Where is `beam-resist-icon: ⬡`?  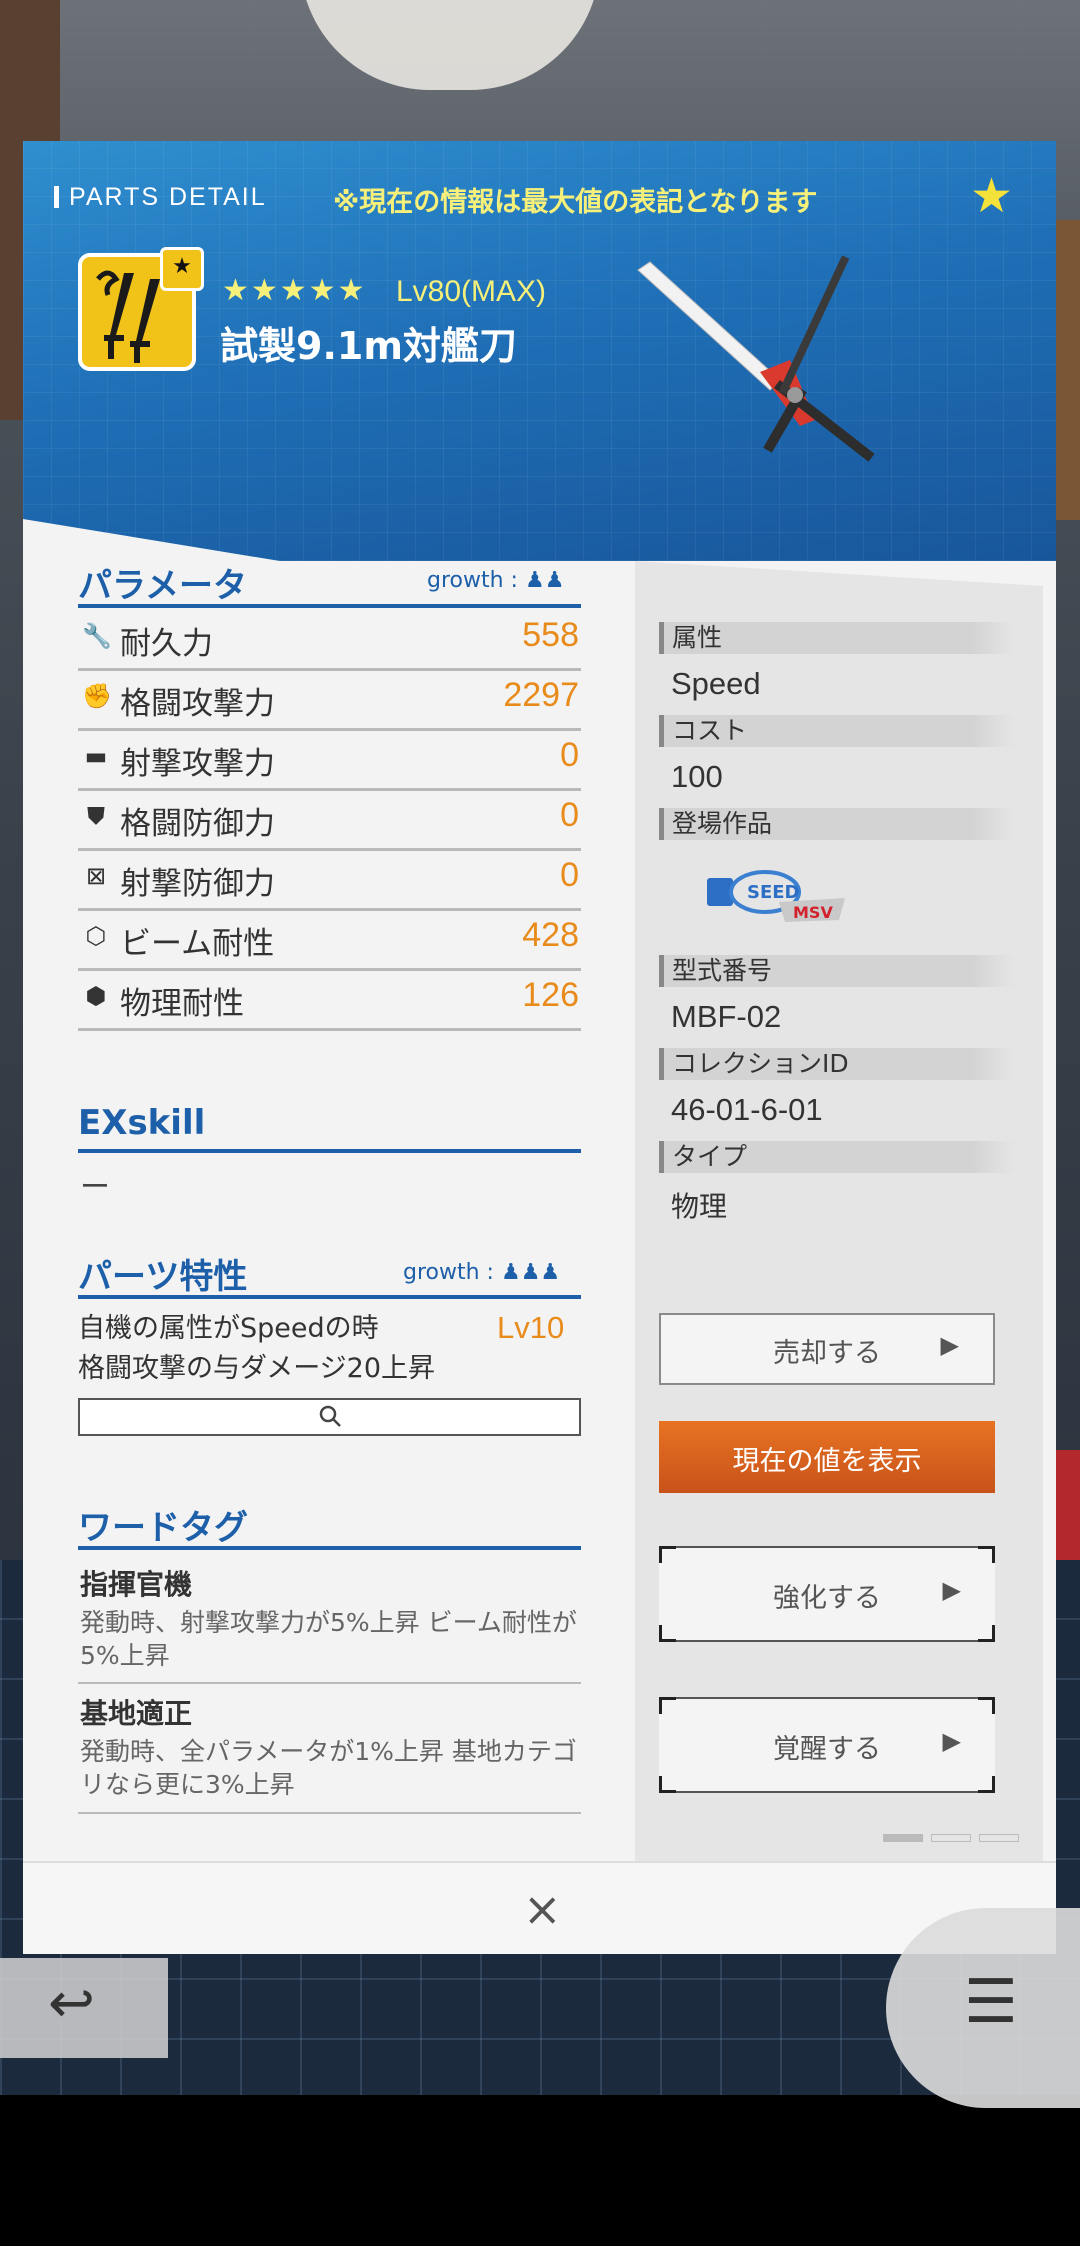 beam-resist-icon: ⬡ is located at coordinates (96, 936).